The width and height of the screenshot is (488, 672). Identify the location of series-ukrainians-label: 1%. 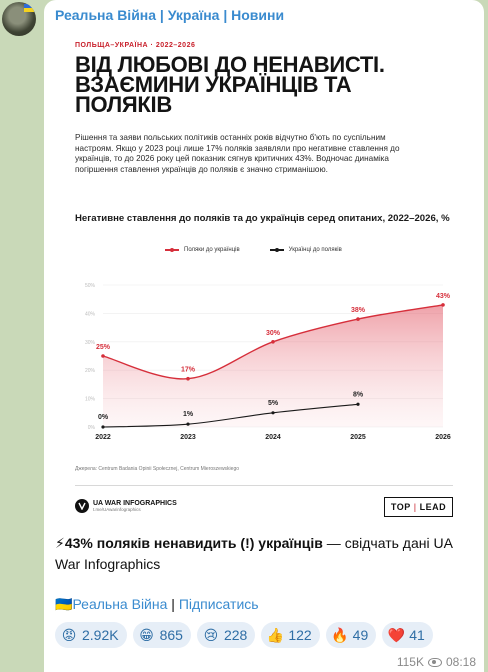
(188, 414).